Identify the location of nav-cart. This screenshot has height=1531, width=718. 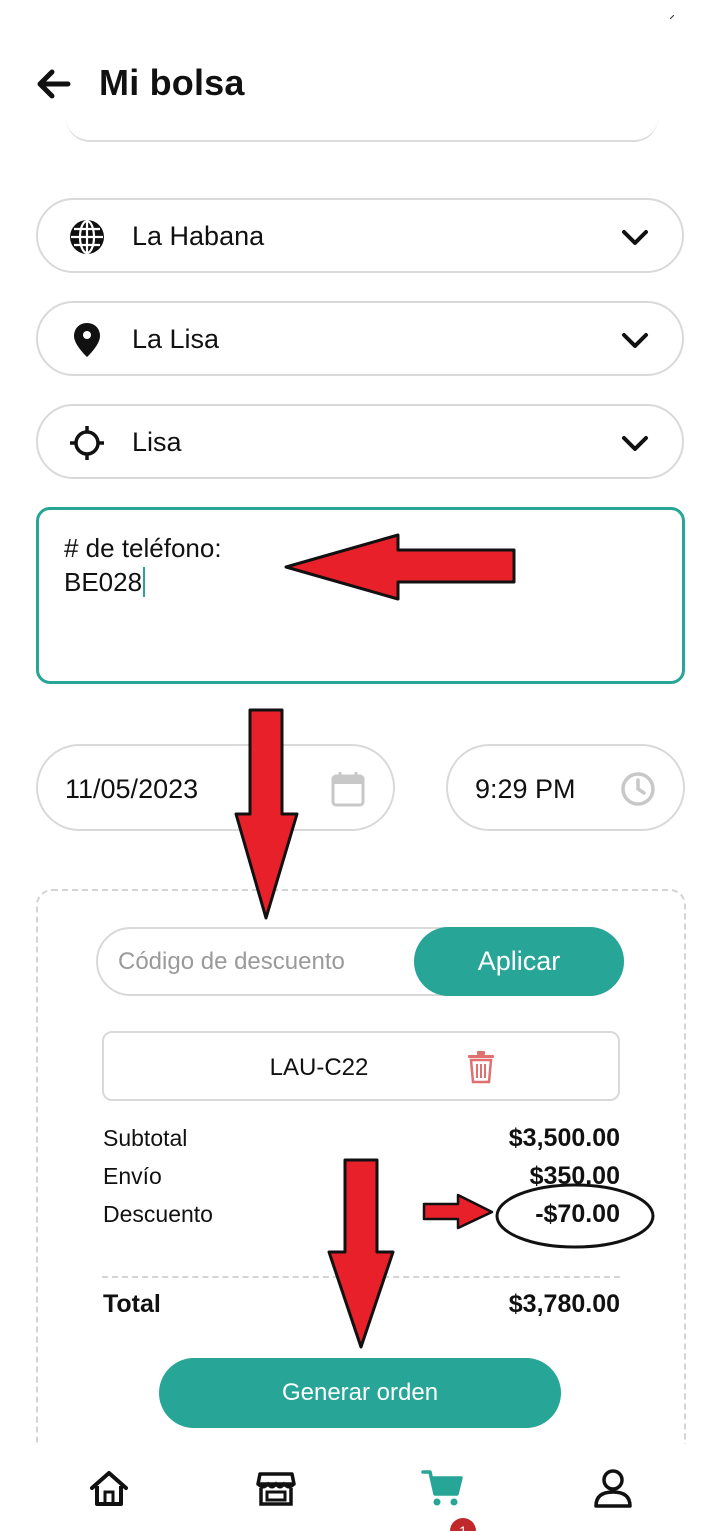
(443, 1488).